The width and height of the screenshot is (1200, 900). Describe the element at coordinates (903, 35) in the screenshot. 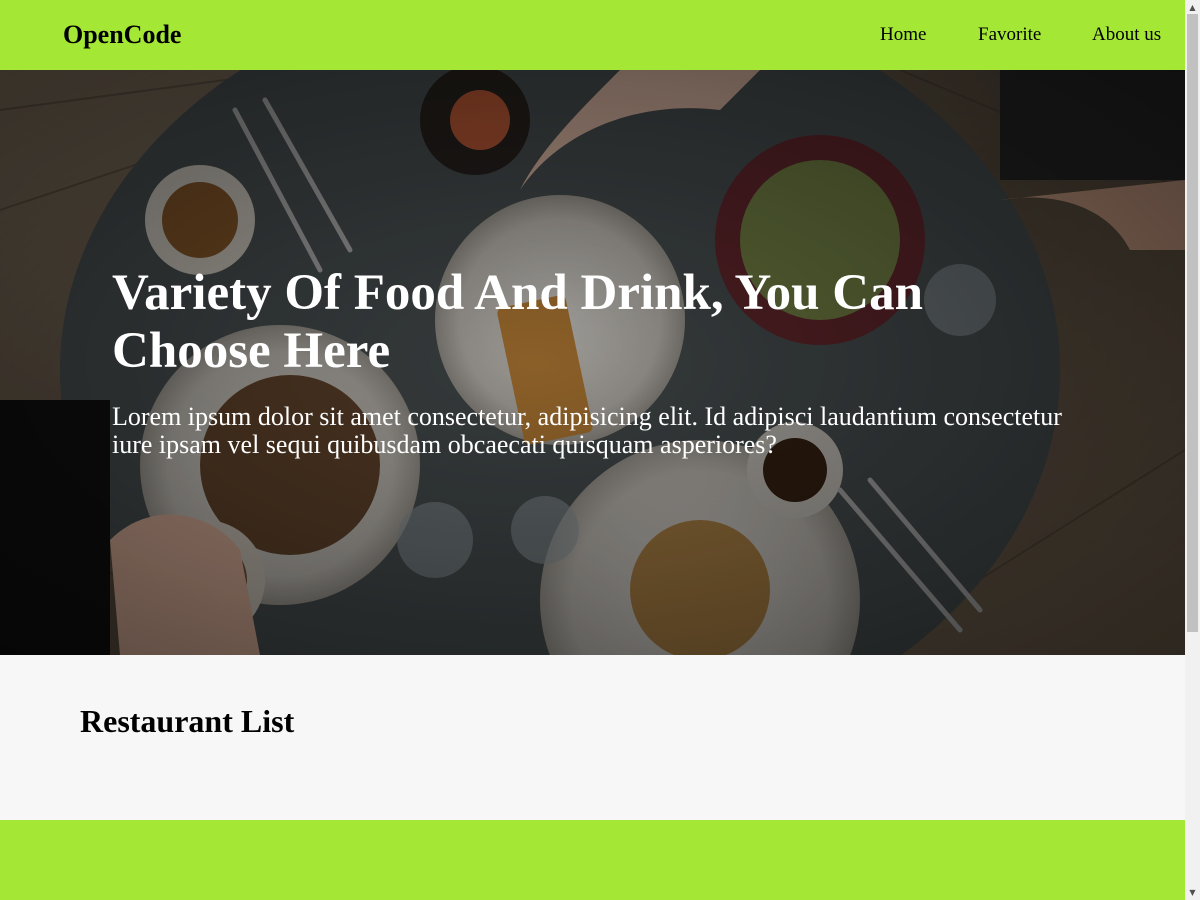

I see `nav-link-home: Home` at that location.